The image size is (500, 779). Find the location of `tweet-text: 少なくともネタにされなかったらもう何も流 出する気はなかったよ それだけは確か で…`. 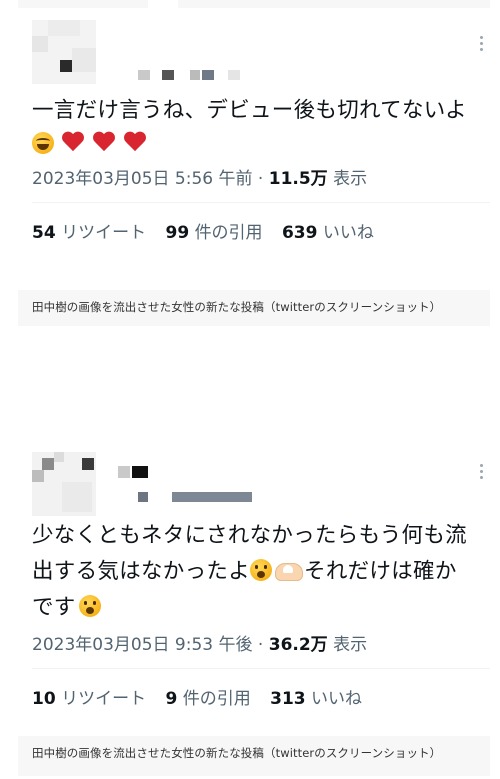

tweet-text: 少なくともネタにされなかったらもう何も流 出する気はなかったよ それだけは確か で… is located at coordinates (249, 571).